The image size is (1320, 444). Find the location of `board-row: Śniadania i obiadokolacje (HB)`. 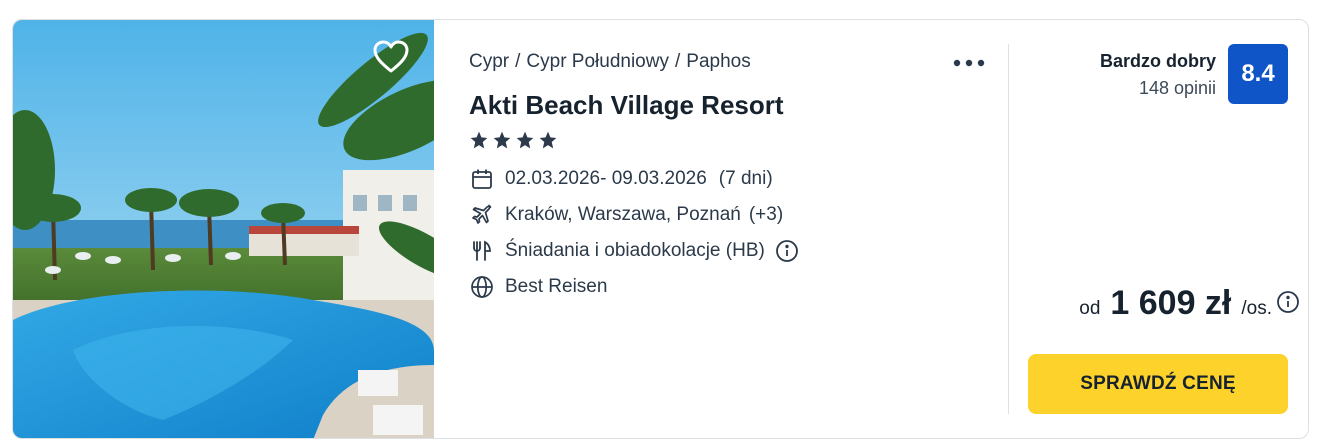

board-row: Śniadania i obiadokolacje (HB) is located at coordinates (634, 251).